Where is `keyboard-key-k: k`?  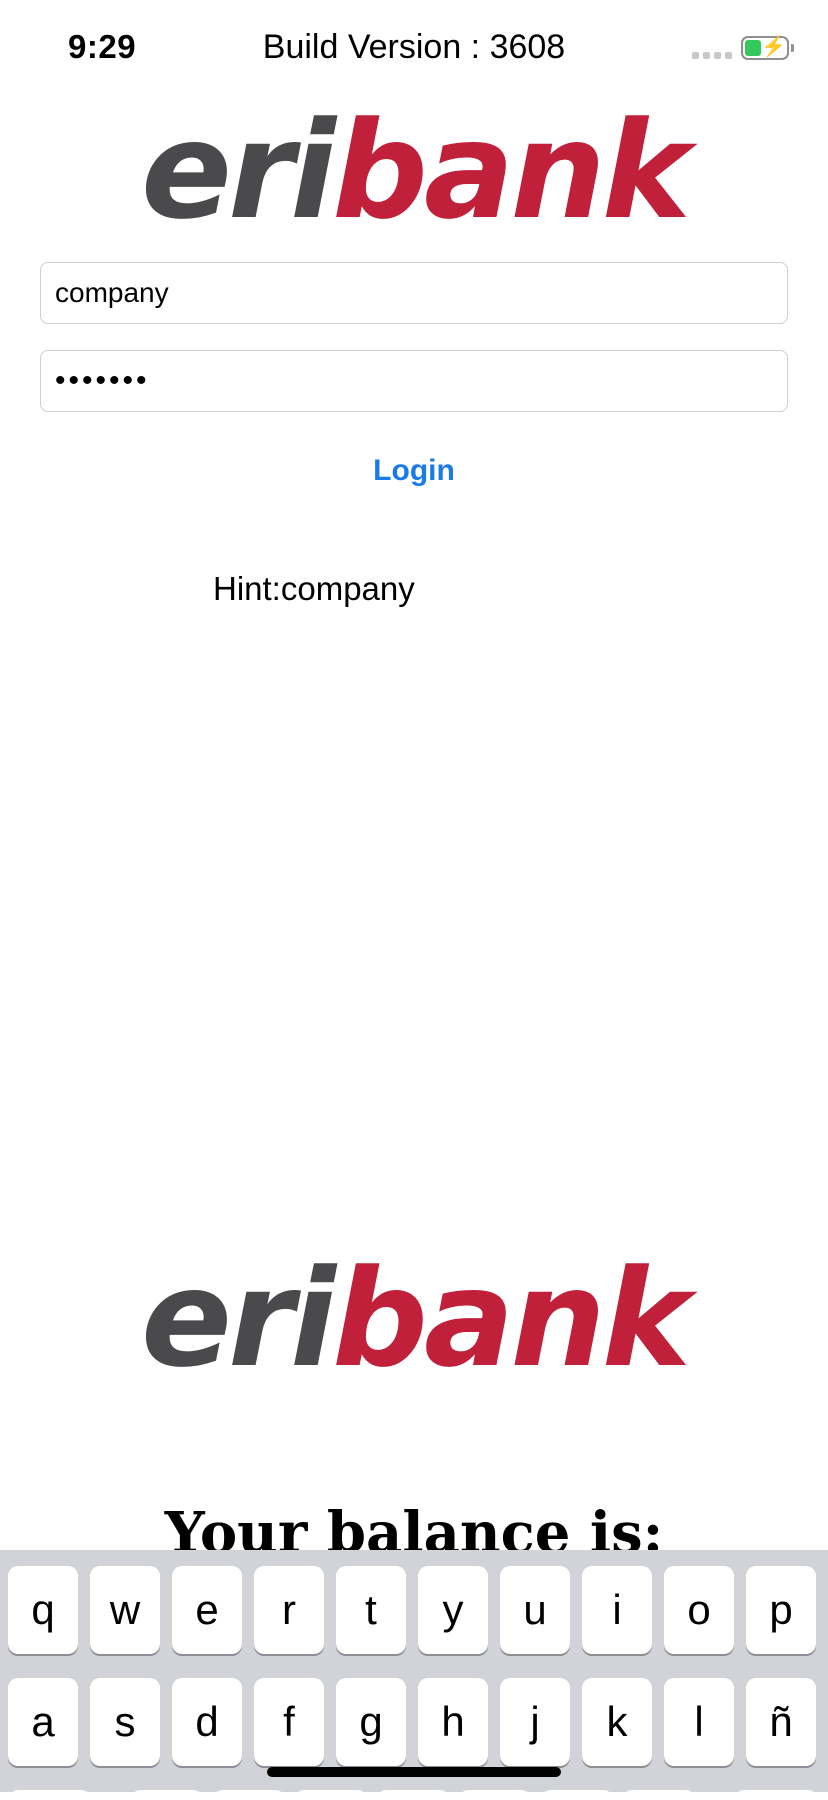 keyboard-key-k: k is located at coordinates (617, 1722).